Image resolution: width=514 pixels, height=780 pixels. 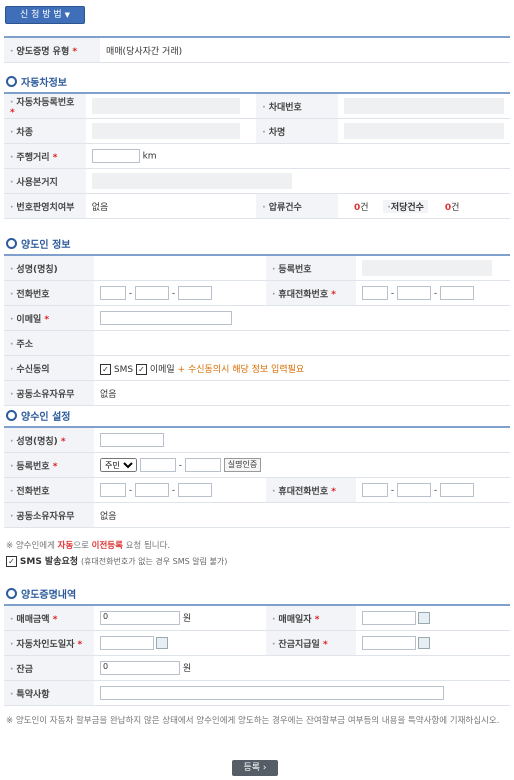 I want to click on sale-amount-unit: 원, so click(x=187, y=618).